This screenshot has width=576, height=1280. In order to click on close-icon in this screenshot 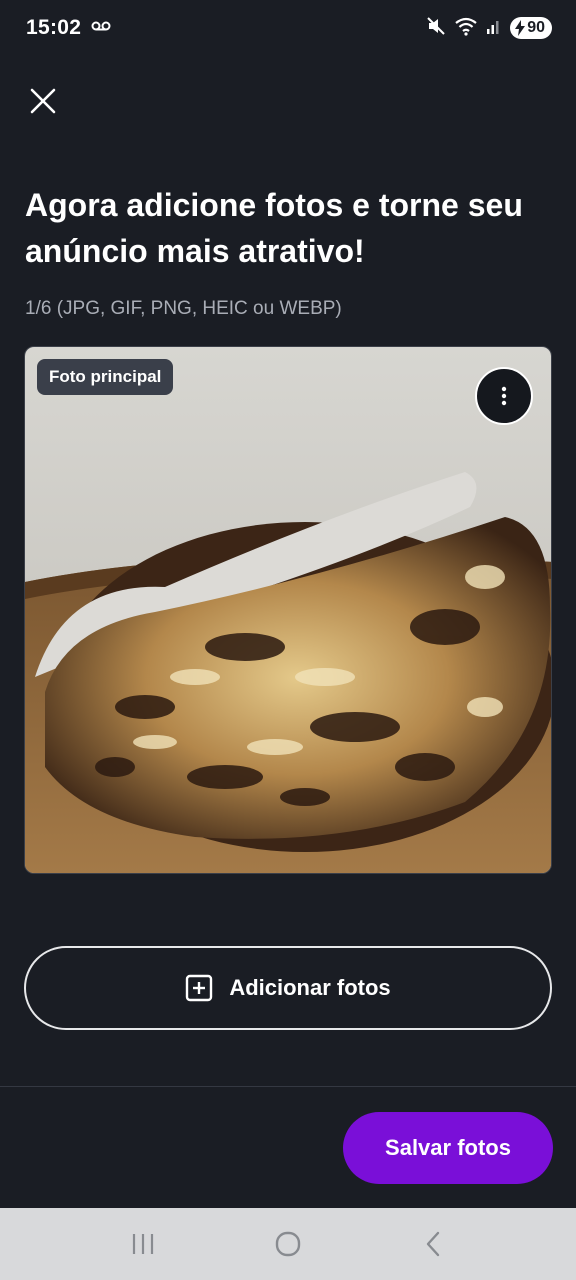, I will do `click(43, 101)`.